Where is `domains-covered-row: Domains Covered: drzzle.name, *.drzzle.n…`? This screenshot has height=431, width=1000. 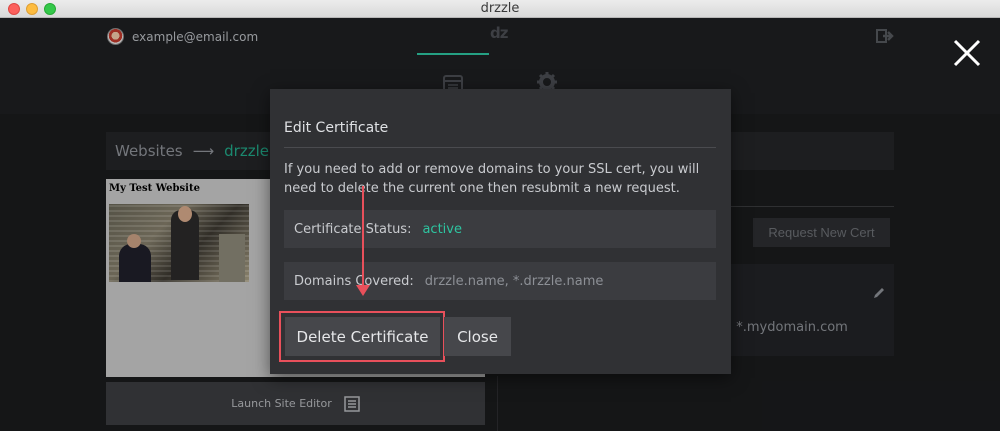 domains-covered-row: Domains Covered: drzzle.name, *.drzzle.n… is located at coordinates (500, 281).